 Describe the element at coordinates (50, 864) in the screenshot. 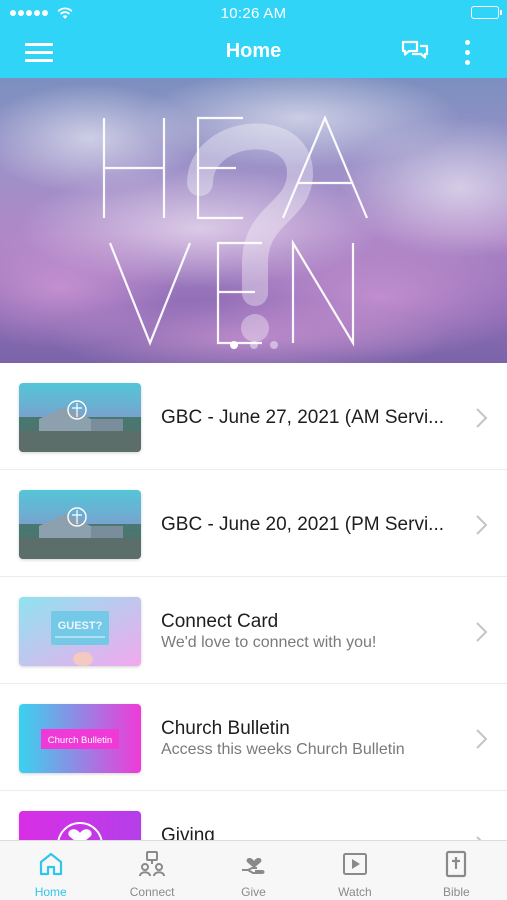

I see `home-icon` at that location.